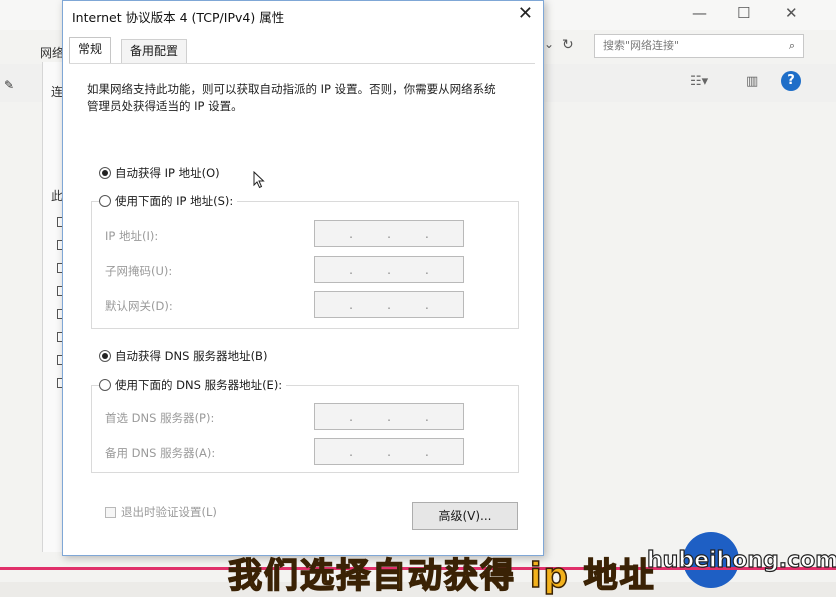 This screenshot has width=836, height=597. I want to click on dialog-close-button: ✕, so click(525, 13).